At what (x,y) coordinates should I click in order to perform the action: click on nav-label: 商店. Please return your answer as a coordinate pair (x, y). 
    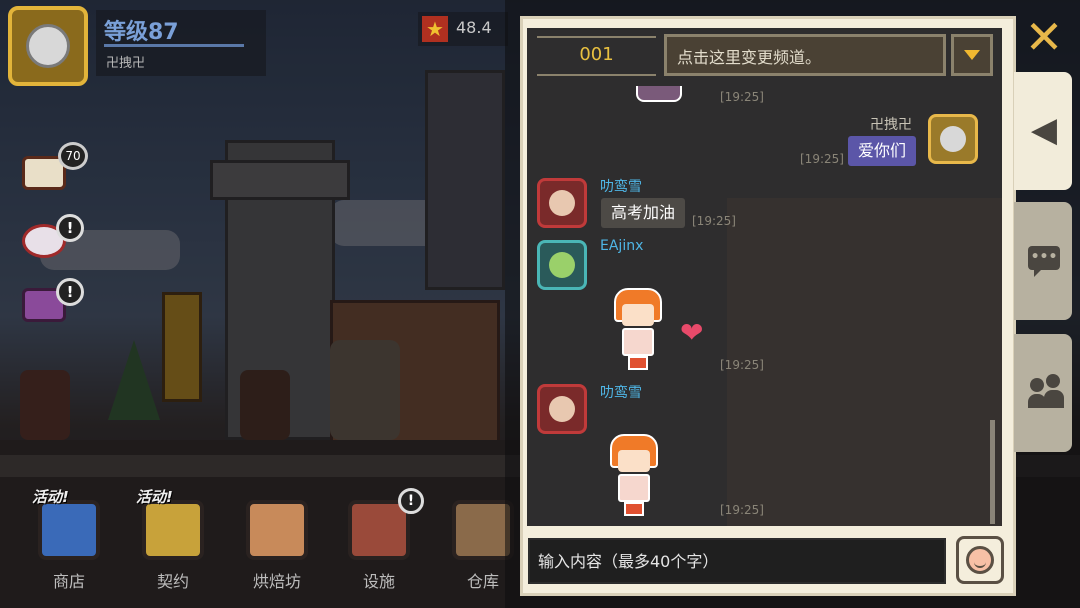
    Looking at the image, I should click on (68, 581).